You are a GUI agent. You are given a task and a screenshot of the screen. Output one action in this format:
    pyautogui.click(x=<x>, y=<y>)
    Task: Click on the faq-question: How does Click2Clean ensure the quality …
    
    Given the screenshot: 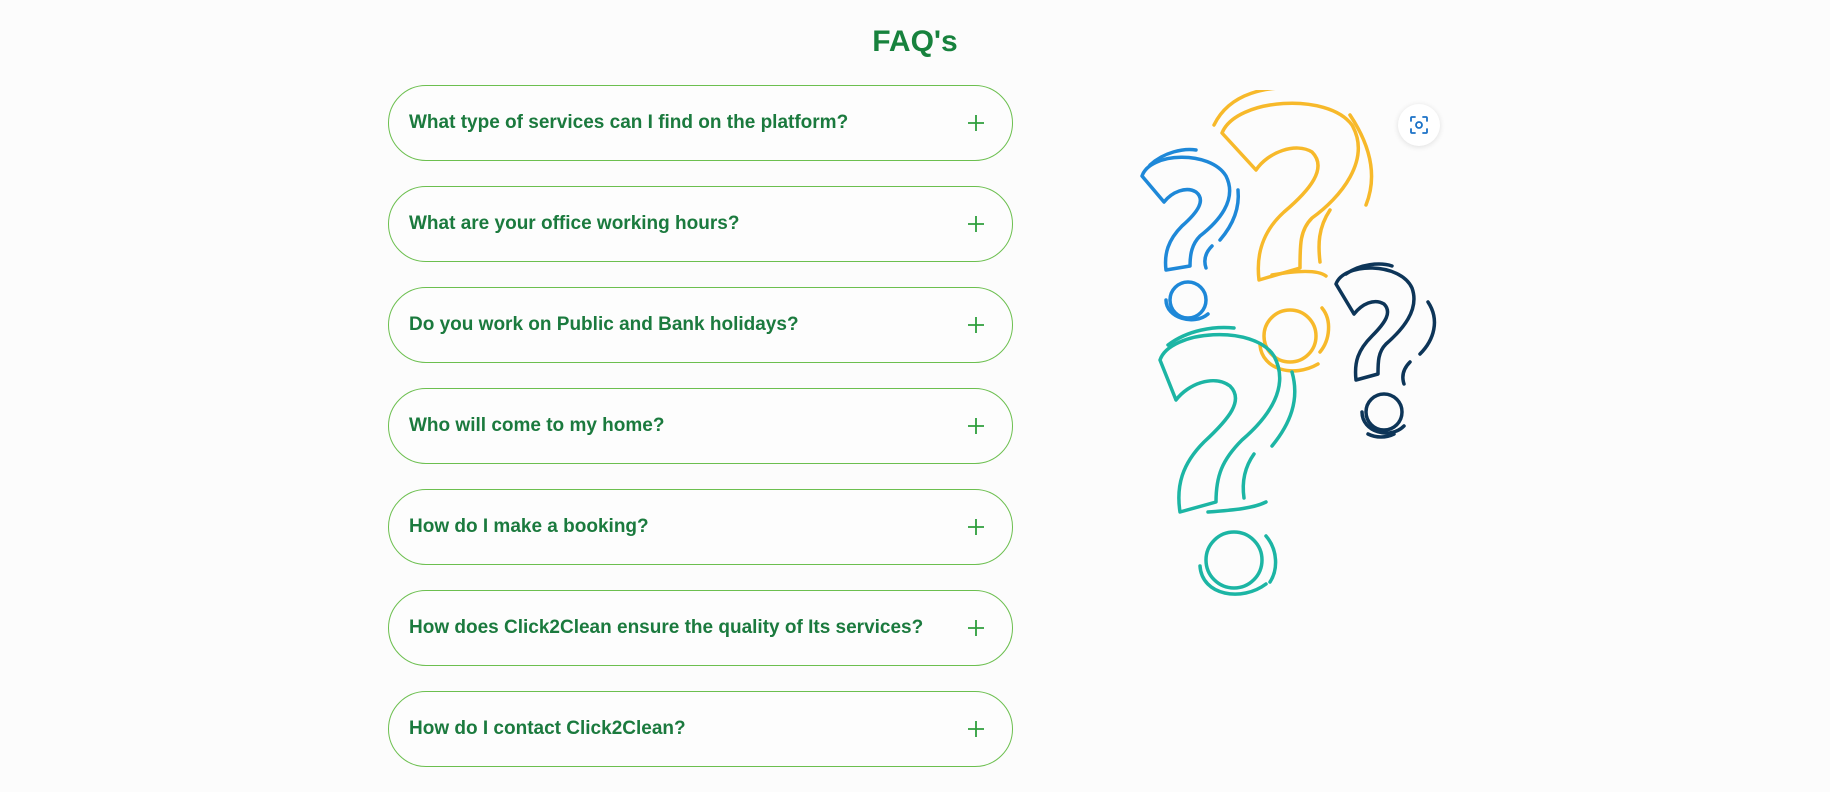 What is the action you would take?
    pyautogui.click(x=666, y=627)
    